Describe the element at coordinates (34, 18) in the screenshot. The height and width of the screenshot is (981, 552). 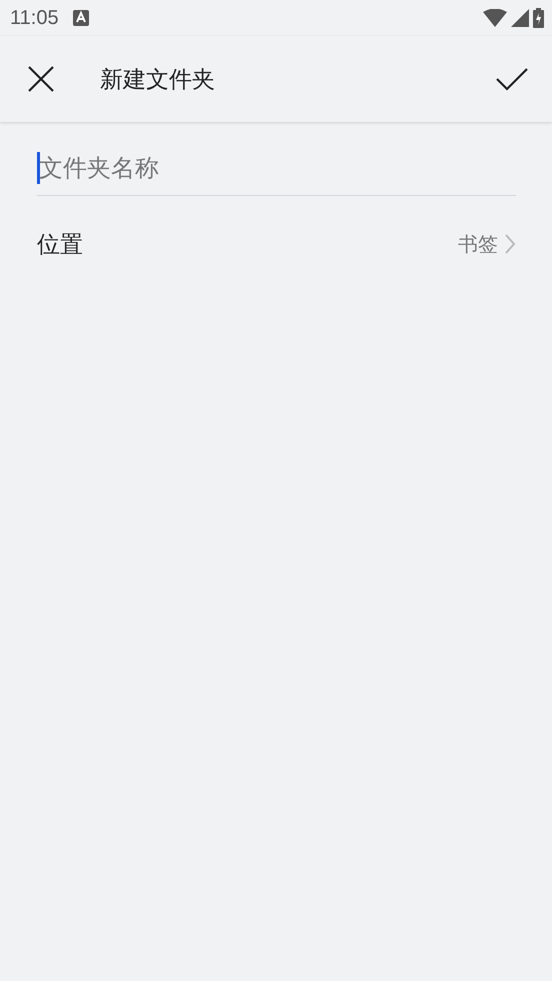
I see `status-time: 11:05` at that location.